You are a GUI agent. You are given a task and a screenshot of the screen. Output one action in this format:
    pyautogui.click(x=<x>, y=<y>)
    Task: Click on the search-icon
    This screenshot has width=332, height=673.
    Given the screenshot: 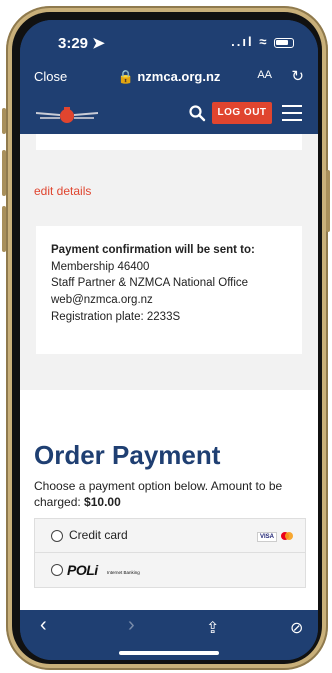 What is the action you would take?
    pyautogui.click(x=197, y=113)
    